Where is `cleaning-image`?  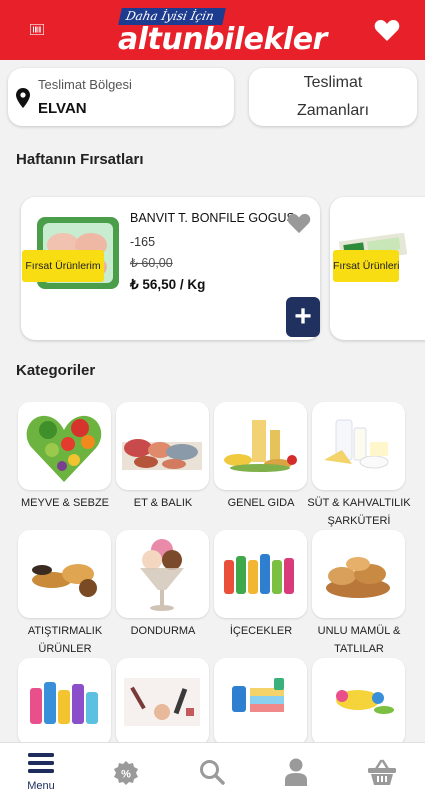
cleaning-image is located at coordinates (64, 703).